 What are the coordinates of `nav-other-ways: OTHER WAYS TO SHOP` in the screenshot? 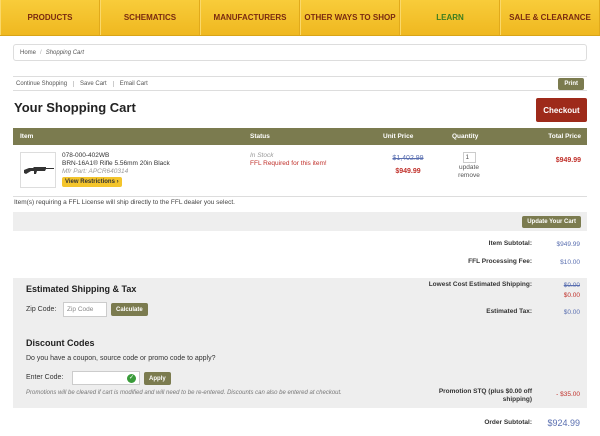 It's located at (350, 17).